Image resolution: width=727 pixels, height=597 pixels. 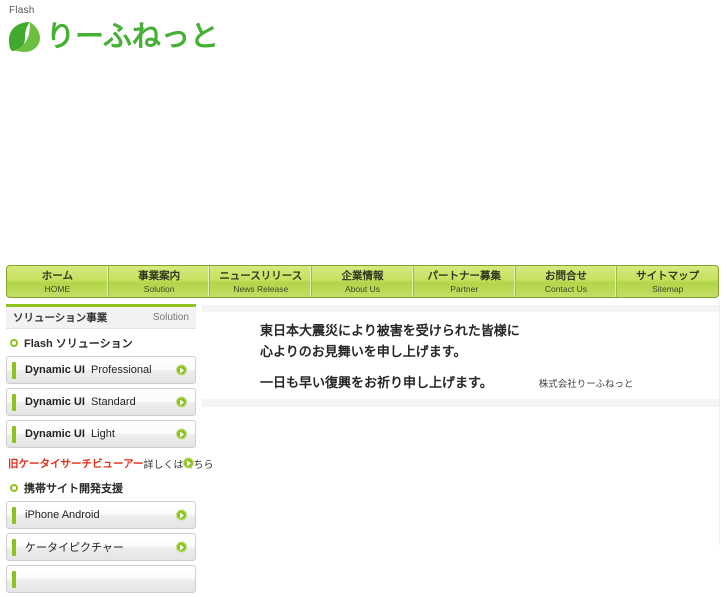 I want to click on sidebar-title: ソリューション事業 Solution, so click(x=101, y=318).